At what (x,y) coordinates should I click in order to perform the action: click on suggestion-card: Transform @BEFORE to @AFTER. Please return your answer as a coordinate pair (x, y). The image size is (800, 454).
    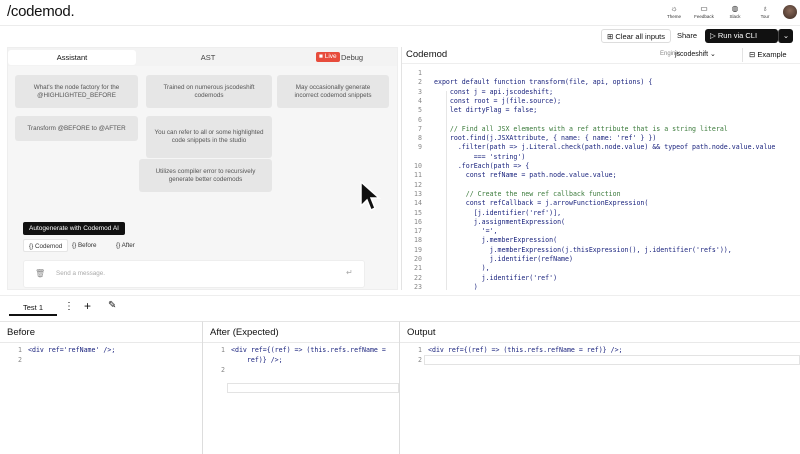
    Looking at the image, I should click on (76, 128).